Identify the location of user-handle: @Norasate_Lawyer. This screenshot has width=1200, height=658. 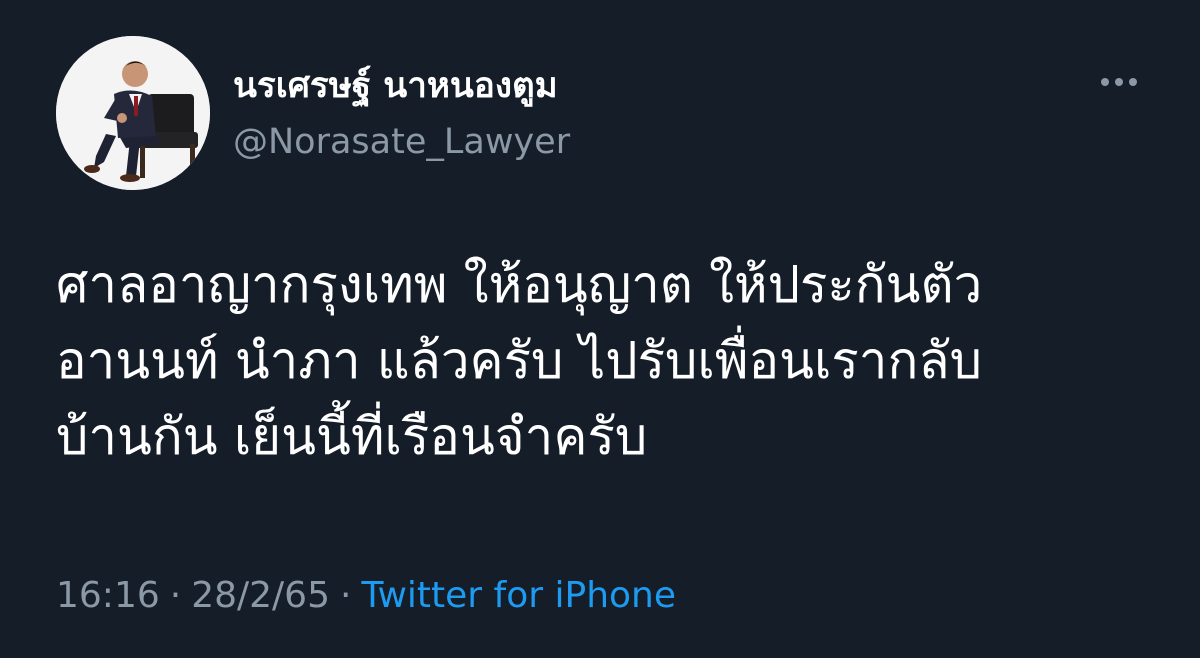
(401, 142).